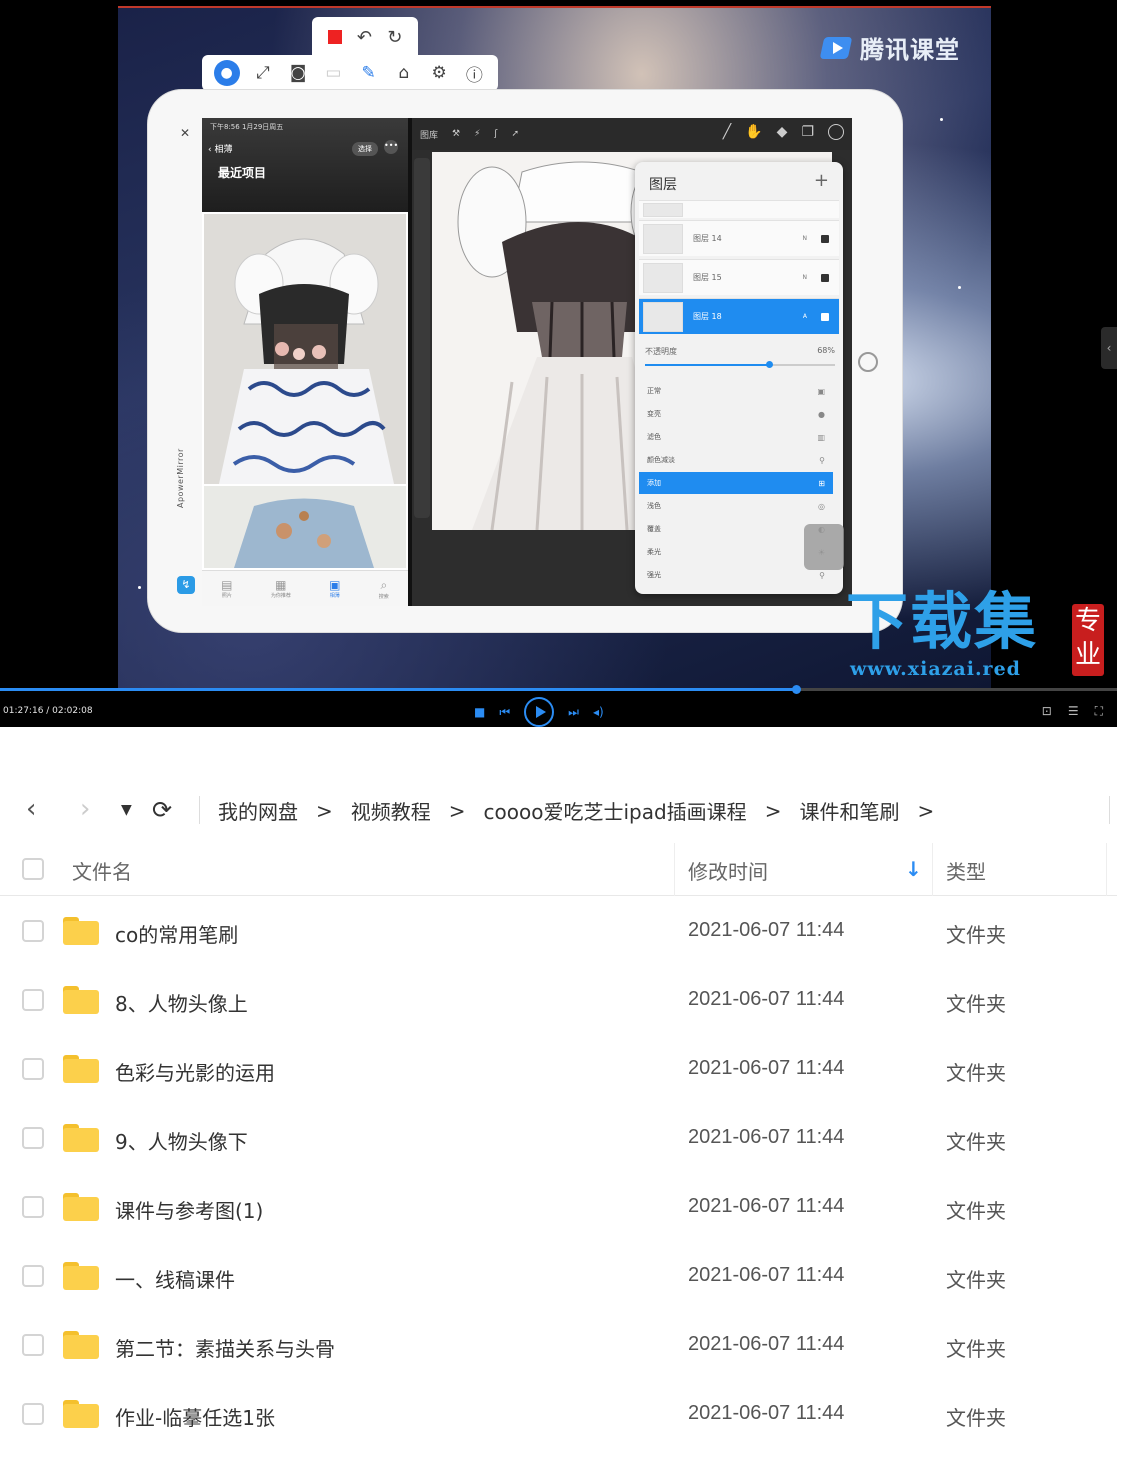 This screenshot has height=1477, width=1125. Describe the element at coordinates (225, 1347) in the screenshot. I see `file-name: 第二节：素描关系与头骨` at that location.